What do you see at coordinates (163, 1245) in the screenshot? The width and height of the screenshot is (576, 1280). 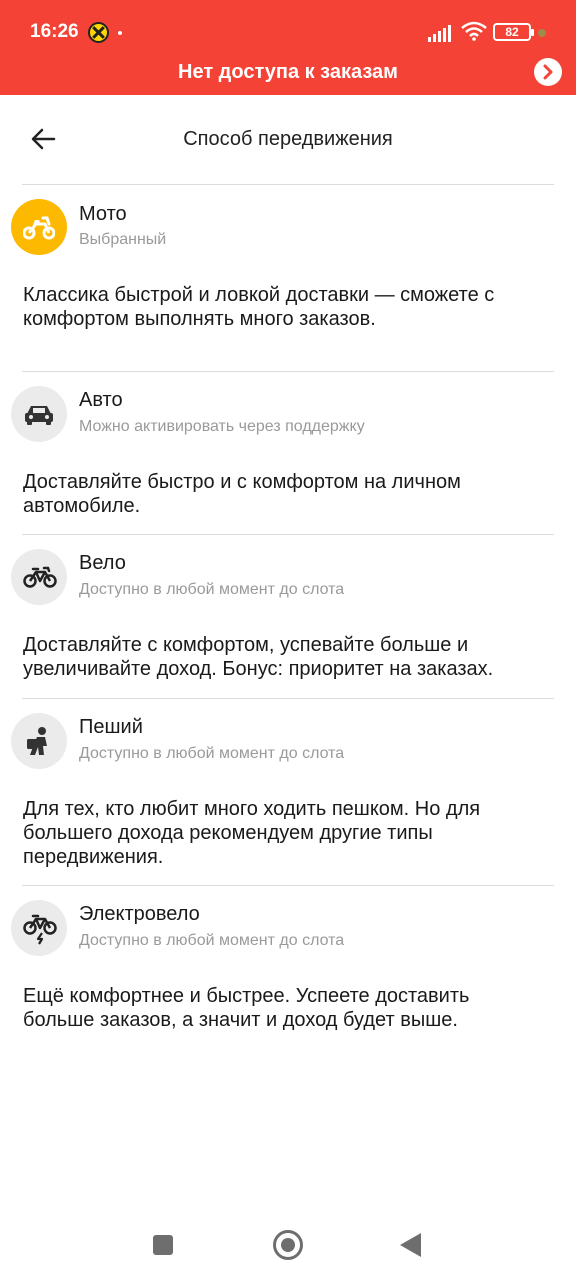 I see `recent-apps-icon` at bounding box center [163, 1245].